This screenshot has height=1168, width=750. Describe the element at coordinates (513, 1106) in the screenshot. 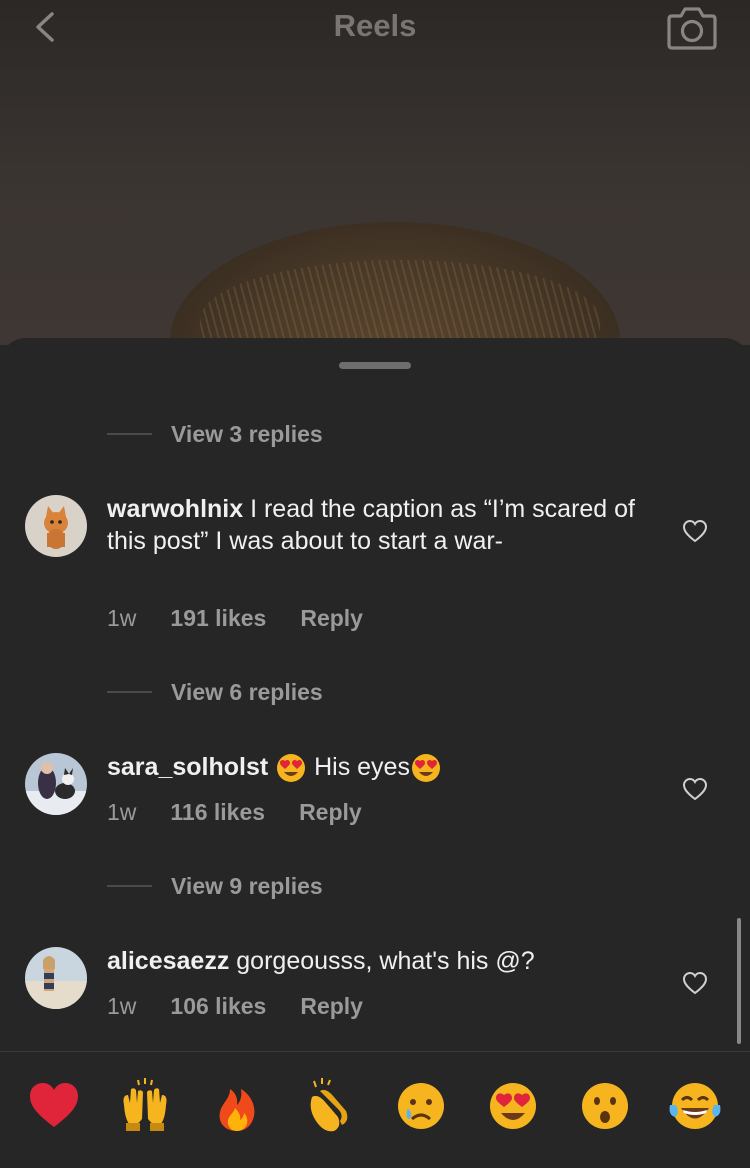

I see `heart-eyes-face-icon` at that location.